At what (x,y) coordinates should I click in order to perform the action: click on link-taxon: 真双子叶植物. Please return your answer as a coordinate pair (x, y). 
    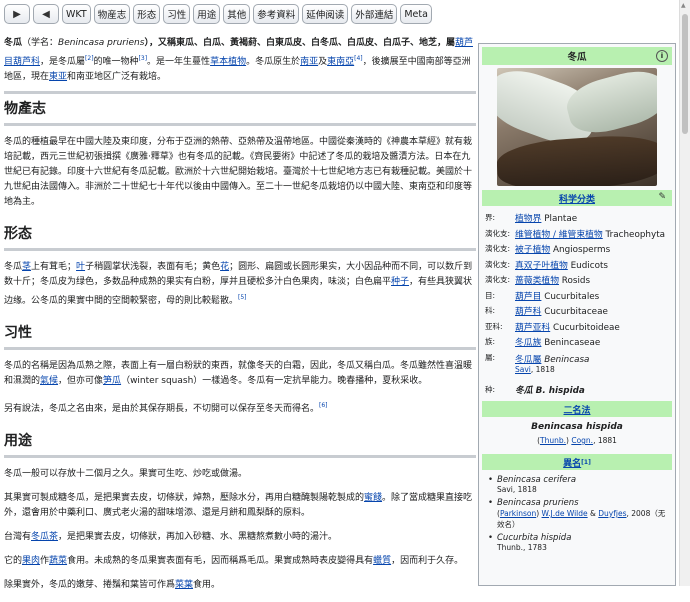
    Looking at the image, I should click on (541, 266).